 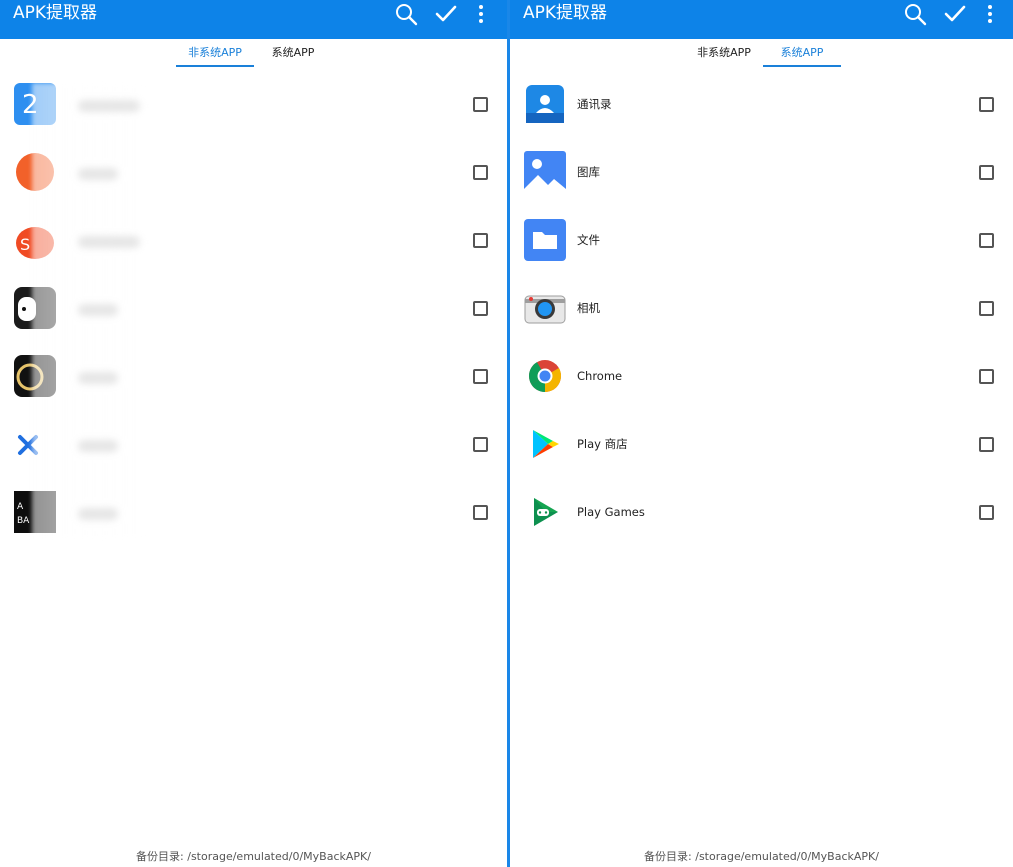 What do you see at coordinates (761, 512) in the screenshot?
I see `list-item: Play Games` at bounding box center [761, 512].